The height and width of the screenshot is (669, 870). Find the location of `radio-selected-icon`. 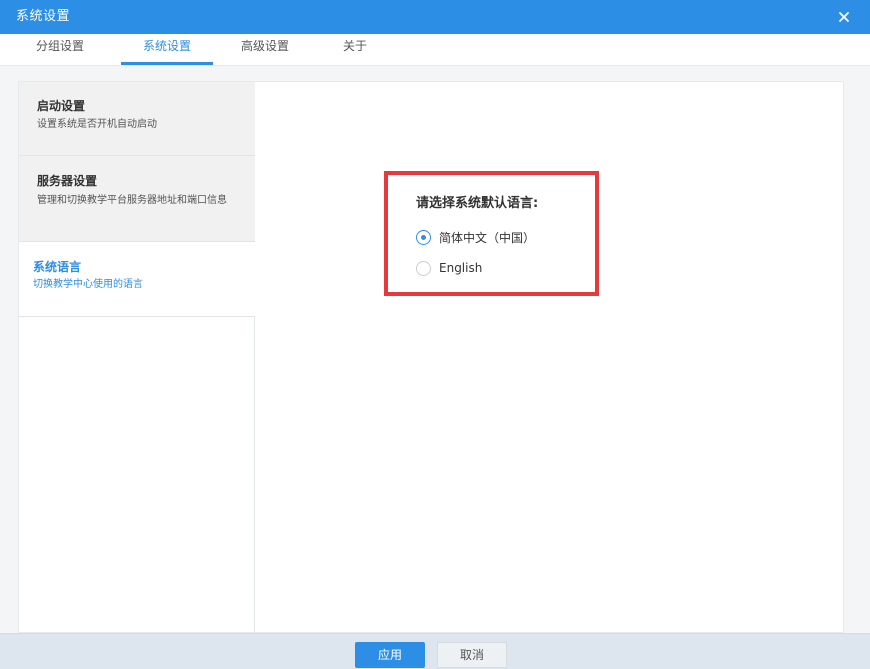

radio-selected-icon is located at coordinates (423, 237).